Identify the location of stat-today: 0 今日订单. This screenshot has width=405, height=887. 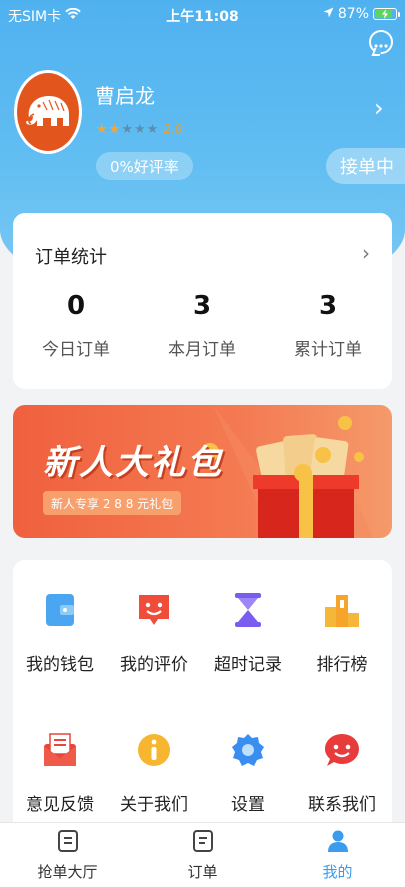
(76, 325).